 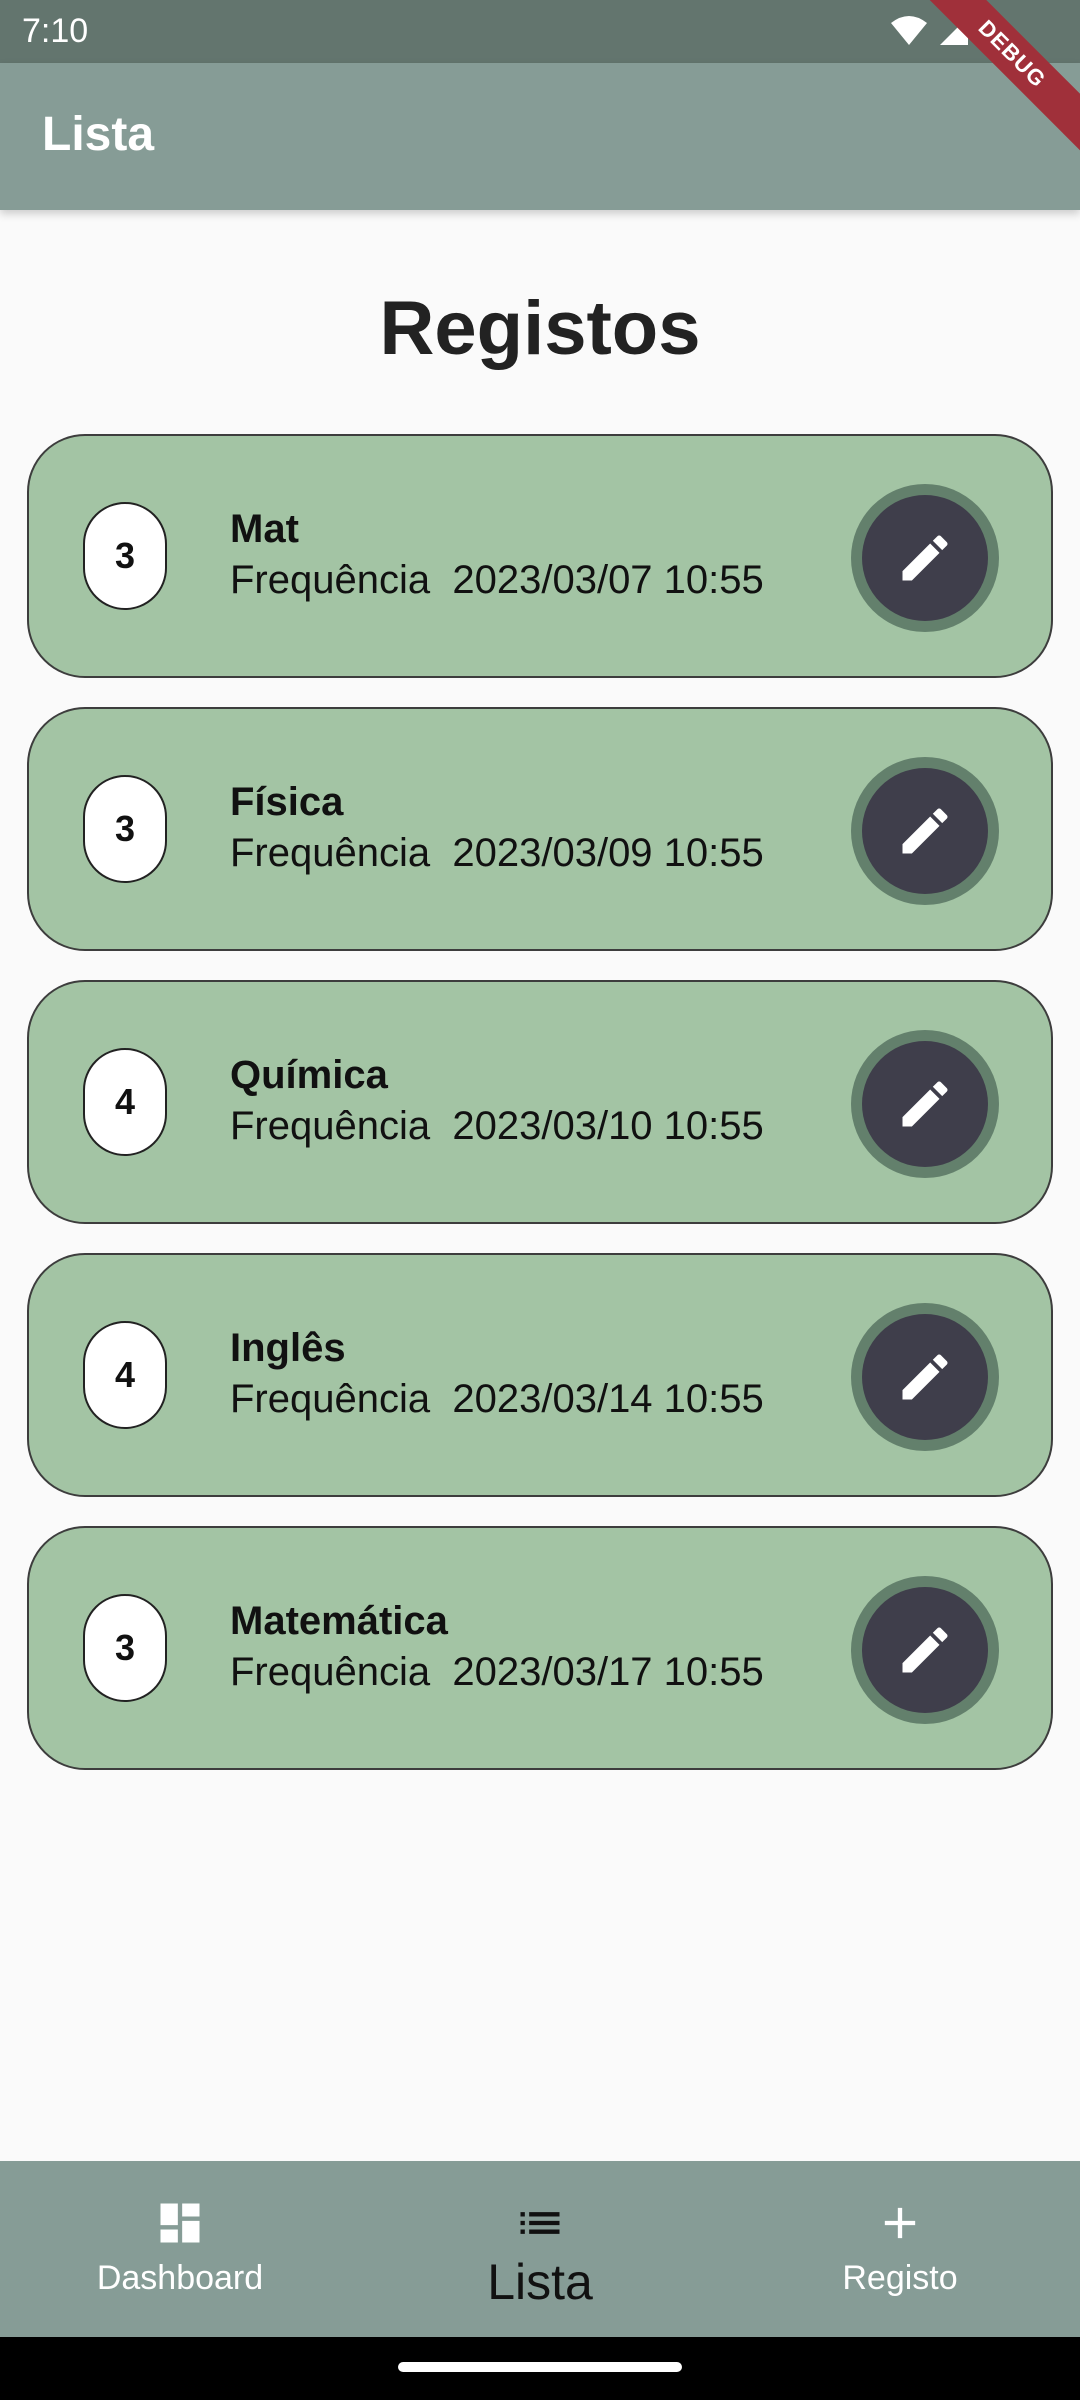 What do you see at coordinates (540, 31) in the screenshot?
I see `status-bar: 7:10` at bounding box center [540, 31].